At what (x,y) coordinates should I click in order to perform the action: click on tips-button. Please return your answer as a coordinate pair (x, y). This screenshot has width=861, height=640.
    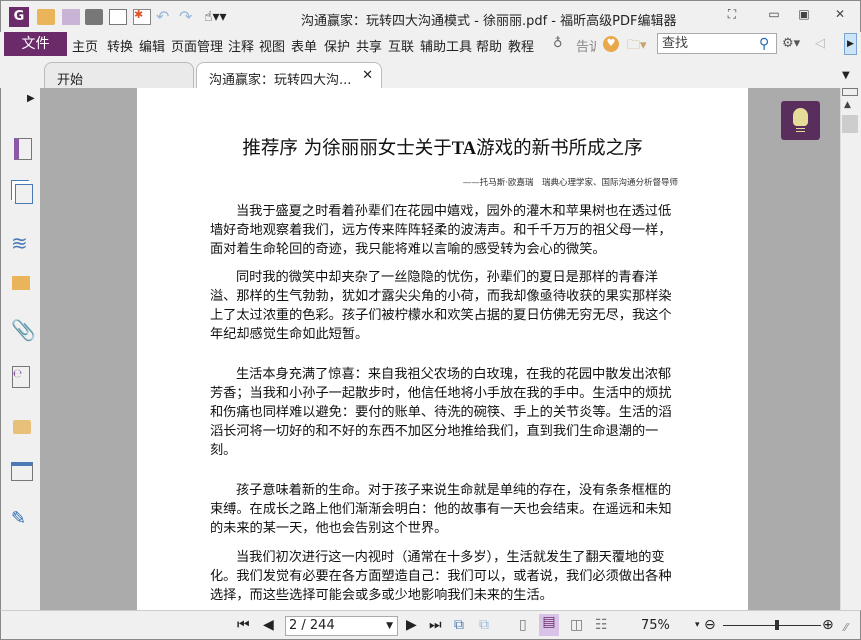
    Looking at the image, I should click on (800, 120).